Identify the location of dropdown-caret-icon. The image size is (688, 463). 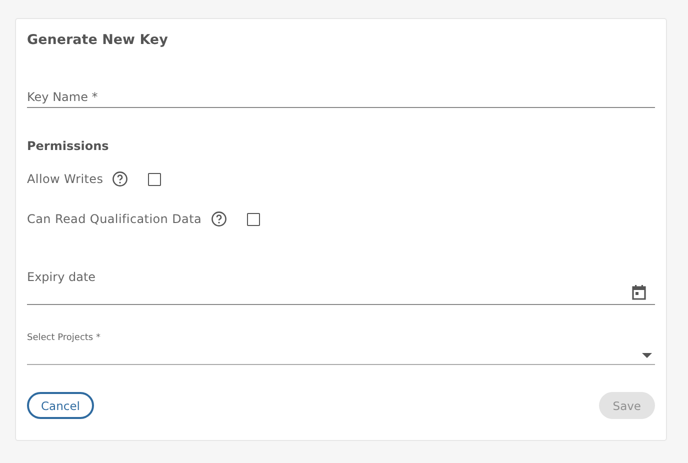
(647, 355).